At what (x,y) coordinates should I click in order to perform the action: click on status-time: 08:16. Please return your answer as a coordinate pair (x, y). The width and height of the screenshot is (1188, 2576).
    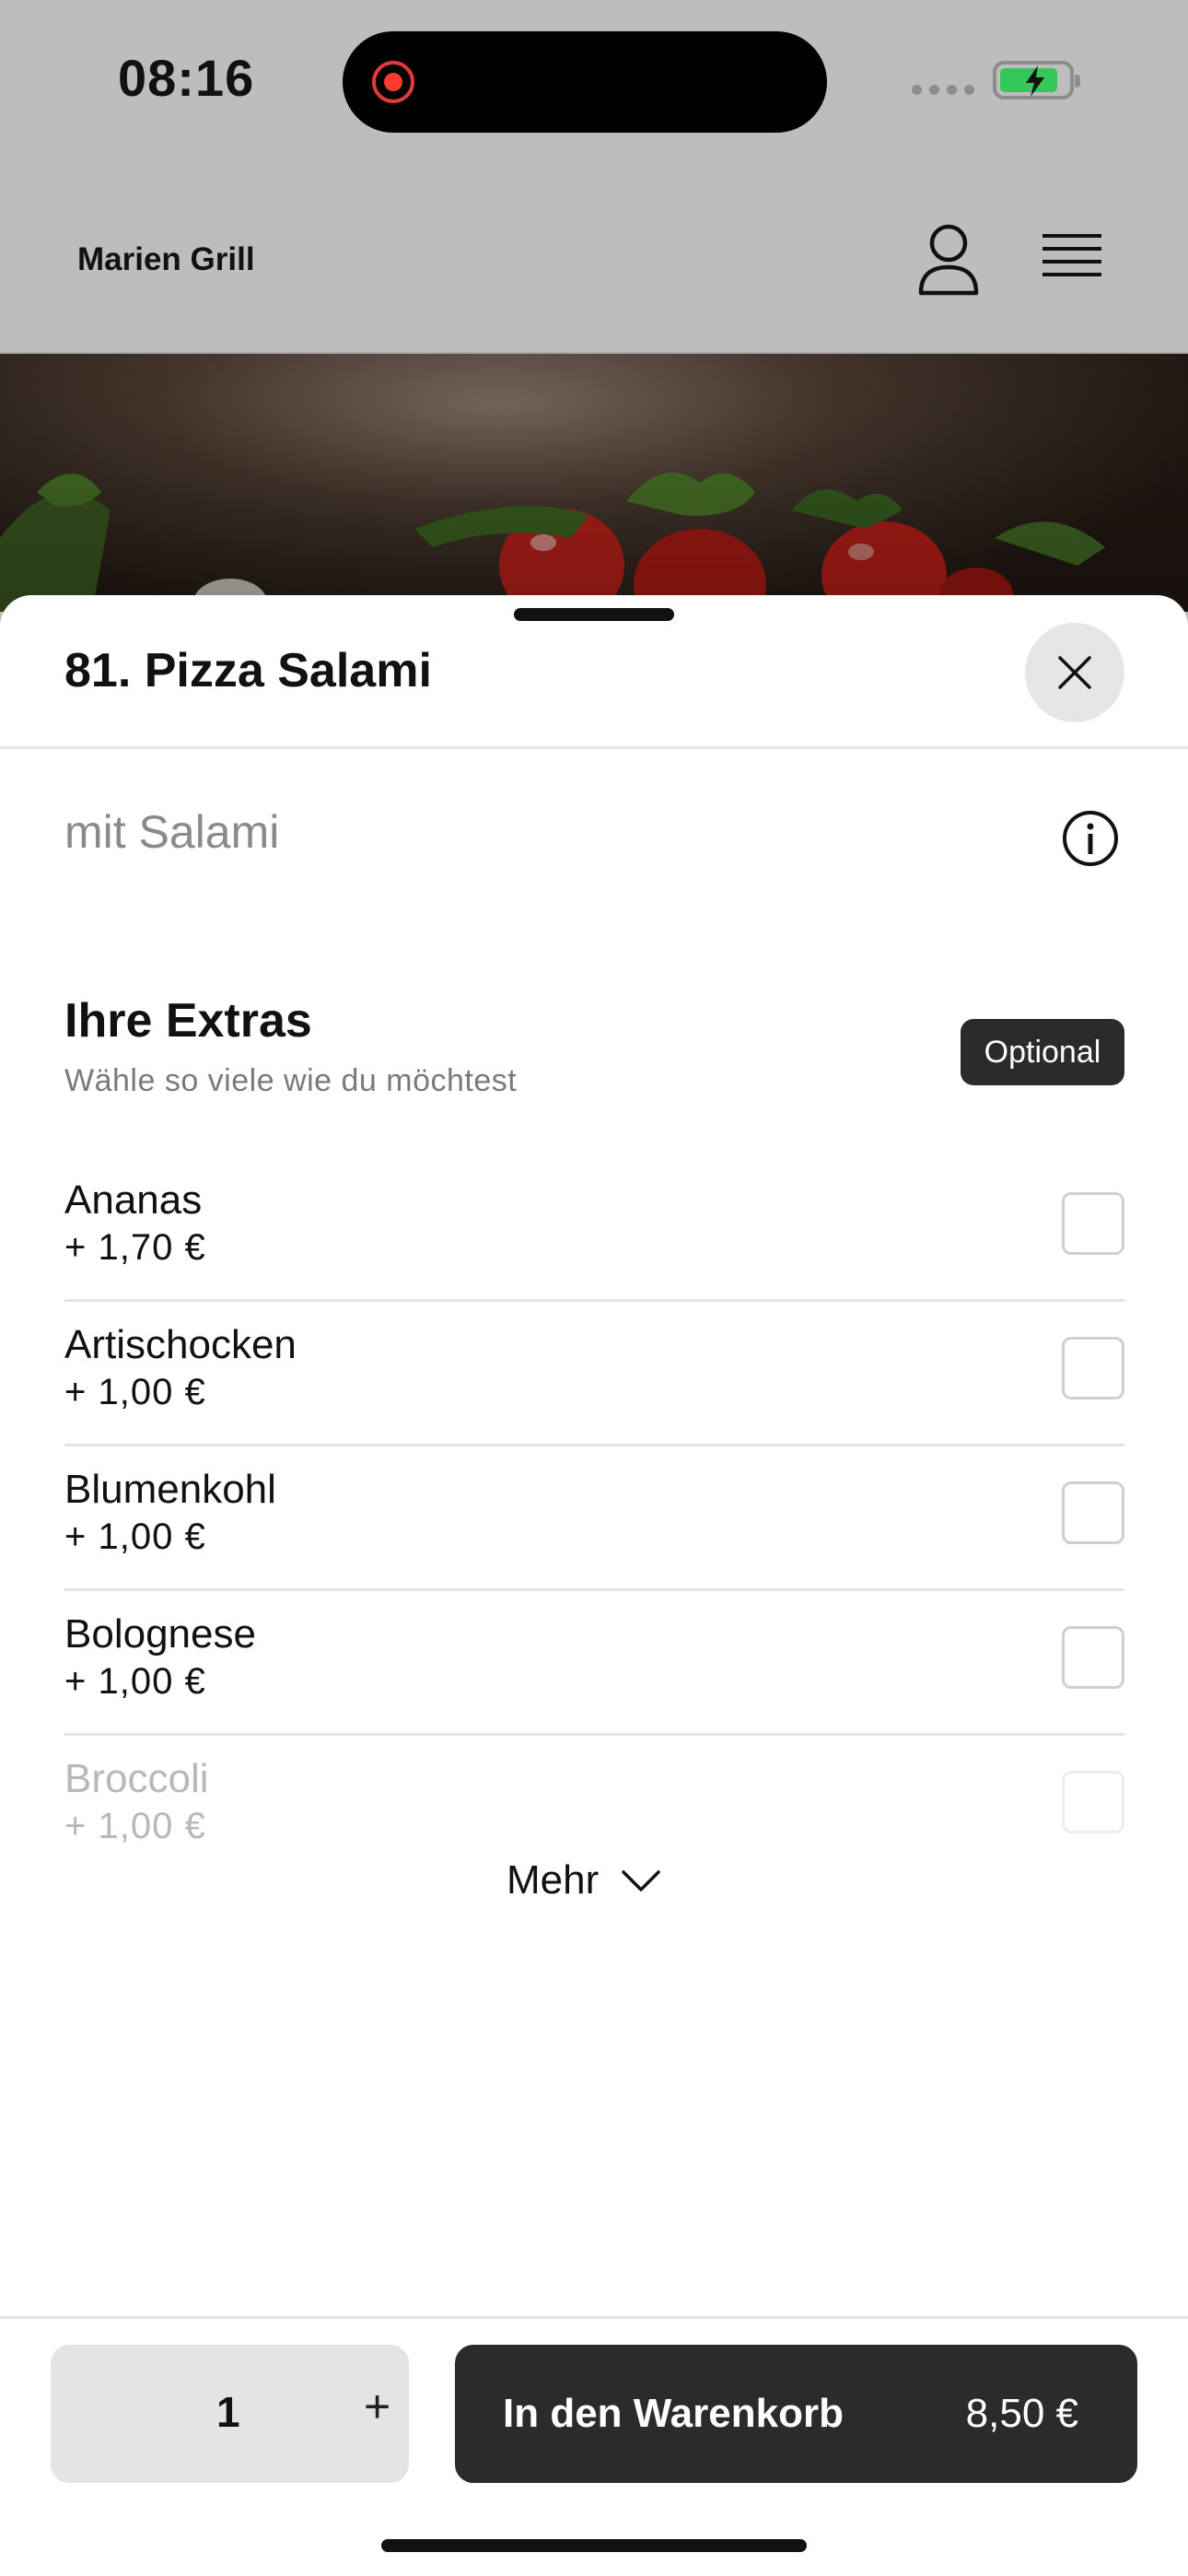
    Looking at the image, I should click on (186, 78).